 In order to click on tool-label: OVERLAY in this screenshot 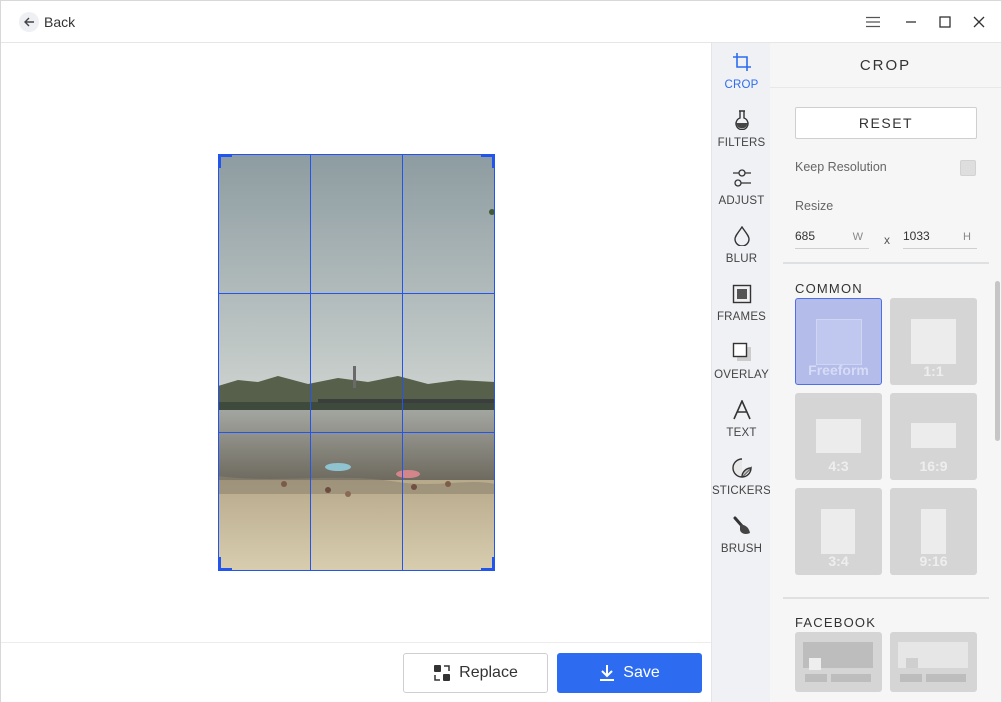, I will do `click(741, 375)`.